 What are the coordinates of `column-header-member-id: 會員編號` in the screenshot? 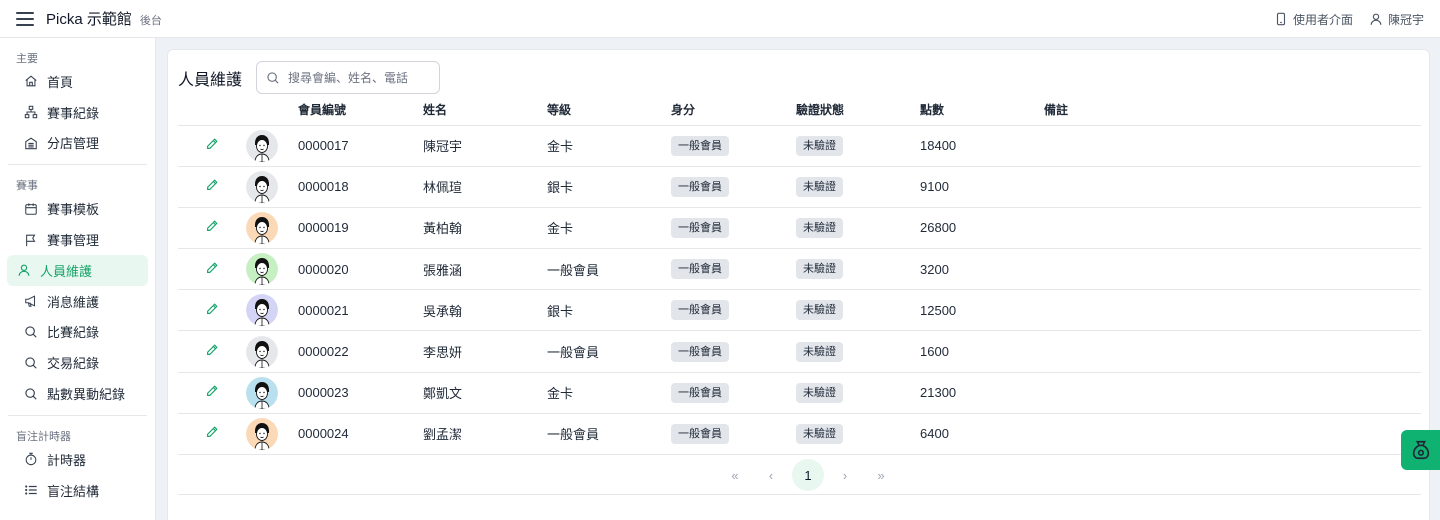 It's located at (360, 112).